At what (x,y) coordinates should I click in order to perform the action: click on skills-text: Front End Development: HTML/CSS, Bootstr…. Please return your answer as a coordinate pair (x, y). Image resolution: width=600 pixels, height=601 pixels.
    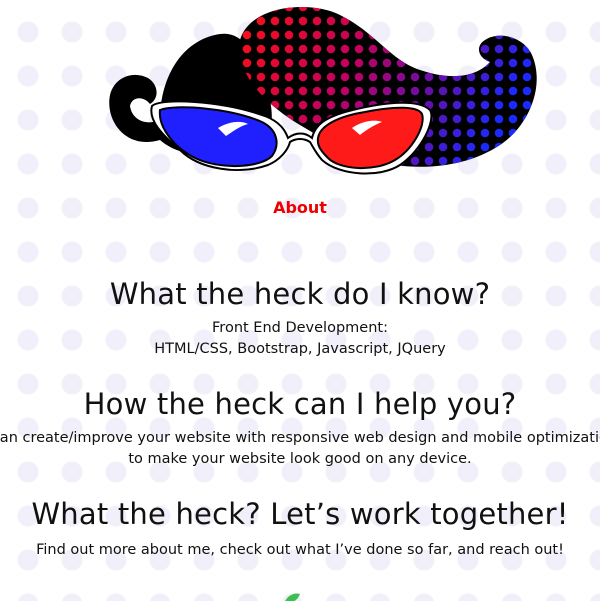
    Looking at the image, I should click on (300, 339).